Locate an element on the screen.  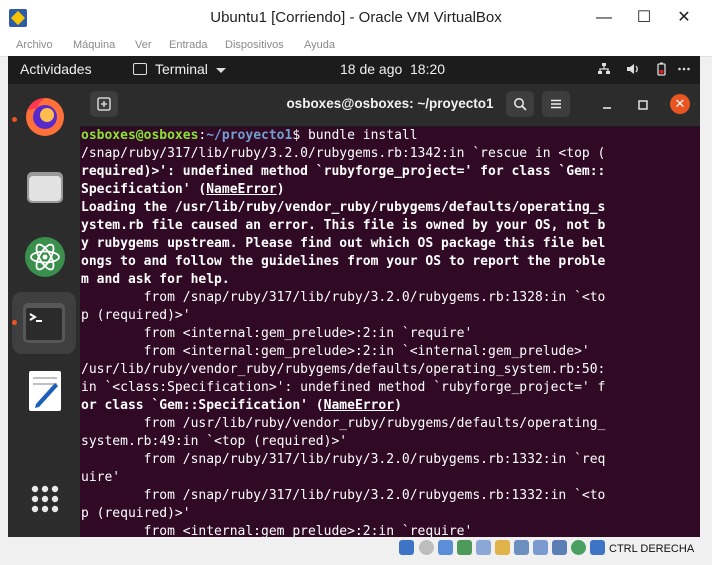
search-button is located at coordinates (520, 104).